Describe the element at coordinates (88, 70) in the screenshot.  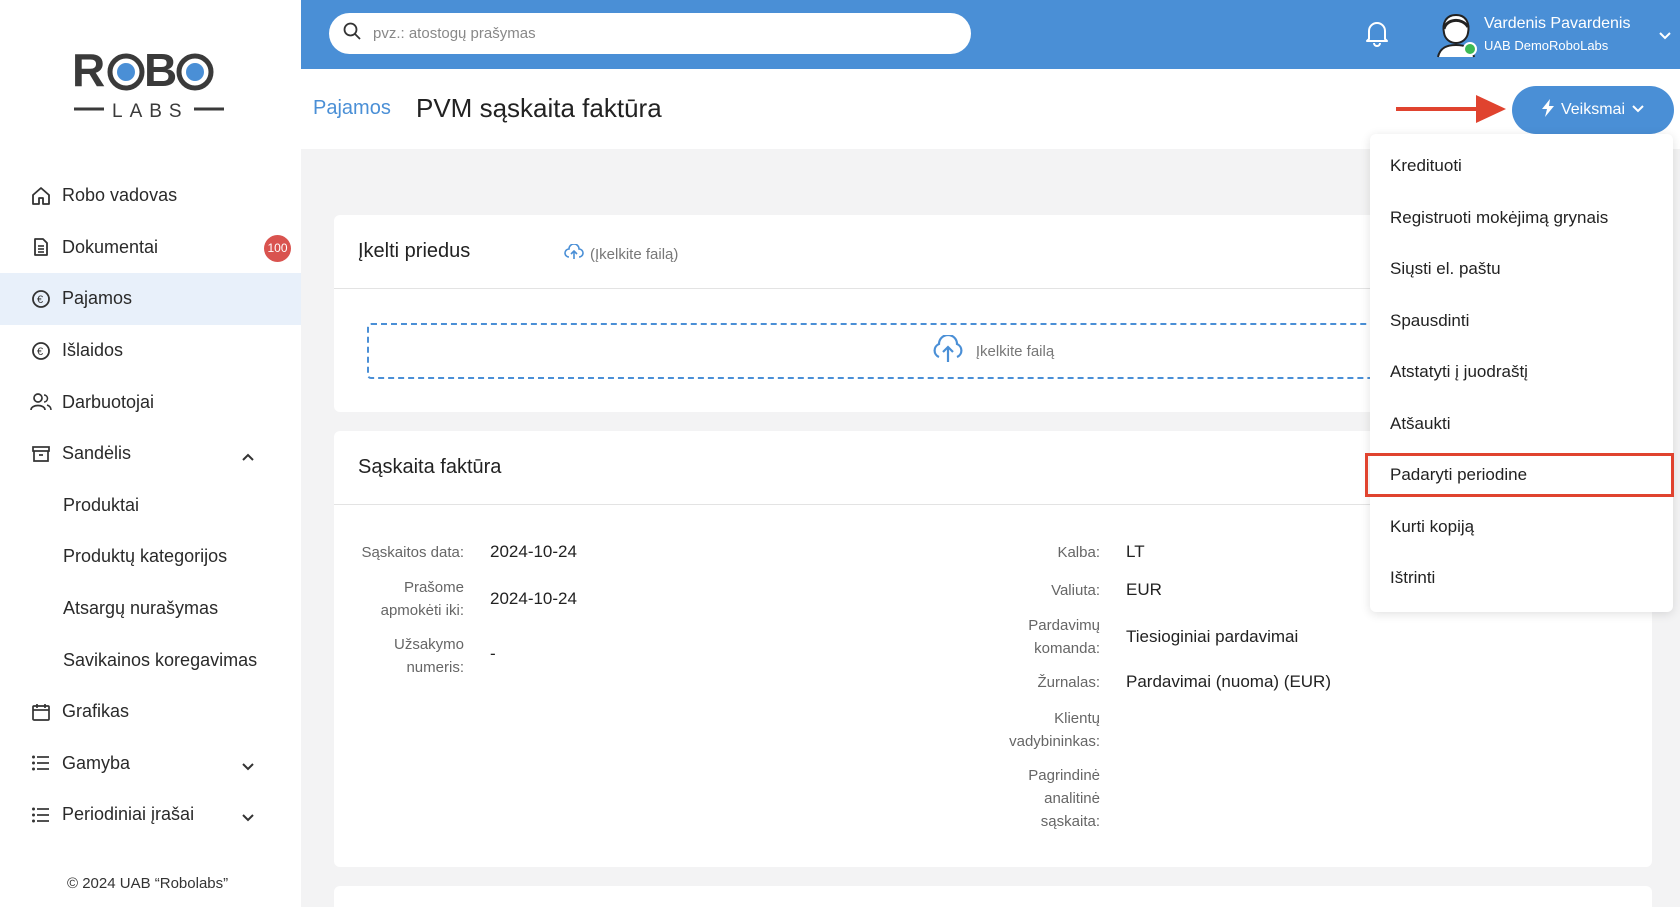
I see `svg-text: R` at that location.